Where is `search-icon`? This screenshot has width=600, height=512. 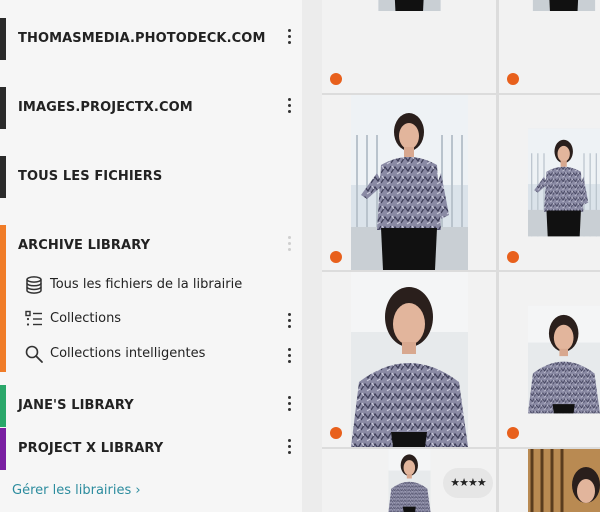 search-icon is located at coordinates (34, 354).